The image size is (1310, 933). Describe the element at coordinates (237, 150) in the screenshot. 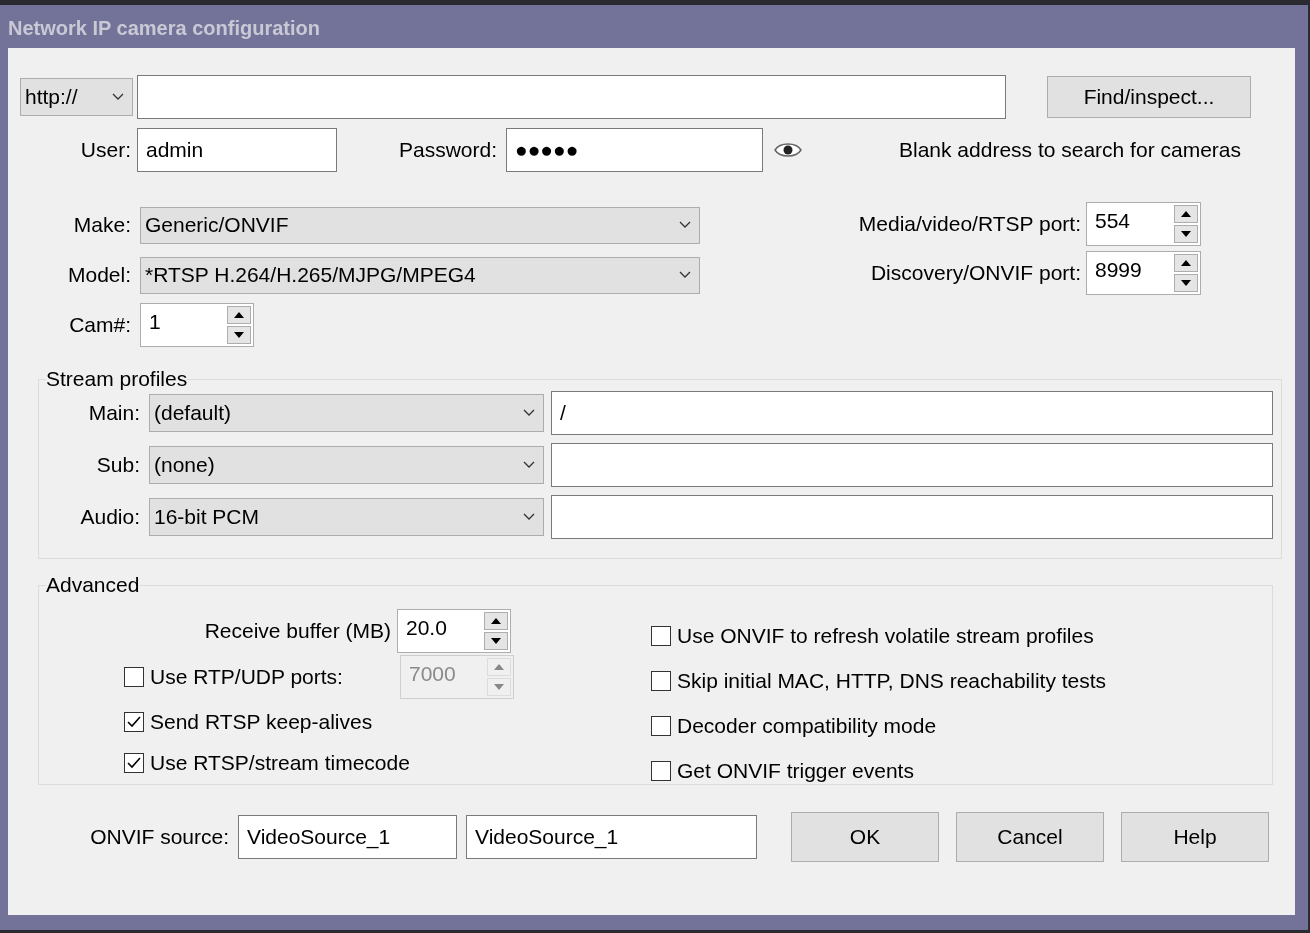

I see `user-field: admin` at that location.